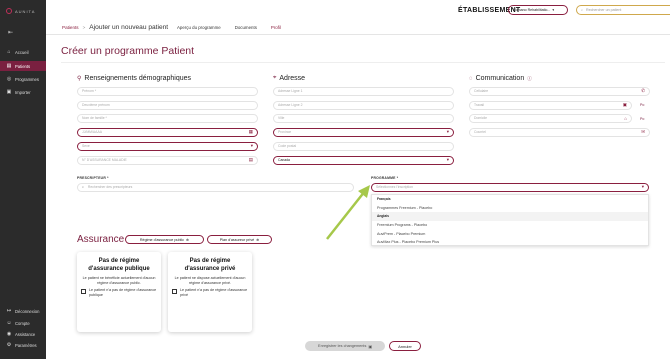 Image resolution: width=670 pixels, height=359 pixels. I want to click on etablissement-select: Romano Rehabilitatio... ▾, so click(538, 10).